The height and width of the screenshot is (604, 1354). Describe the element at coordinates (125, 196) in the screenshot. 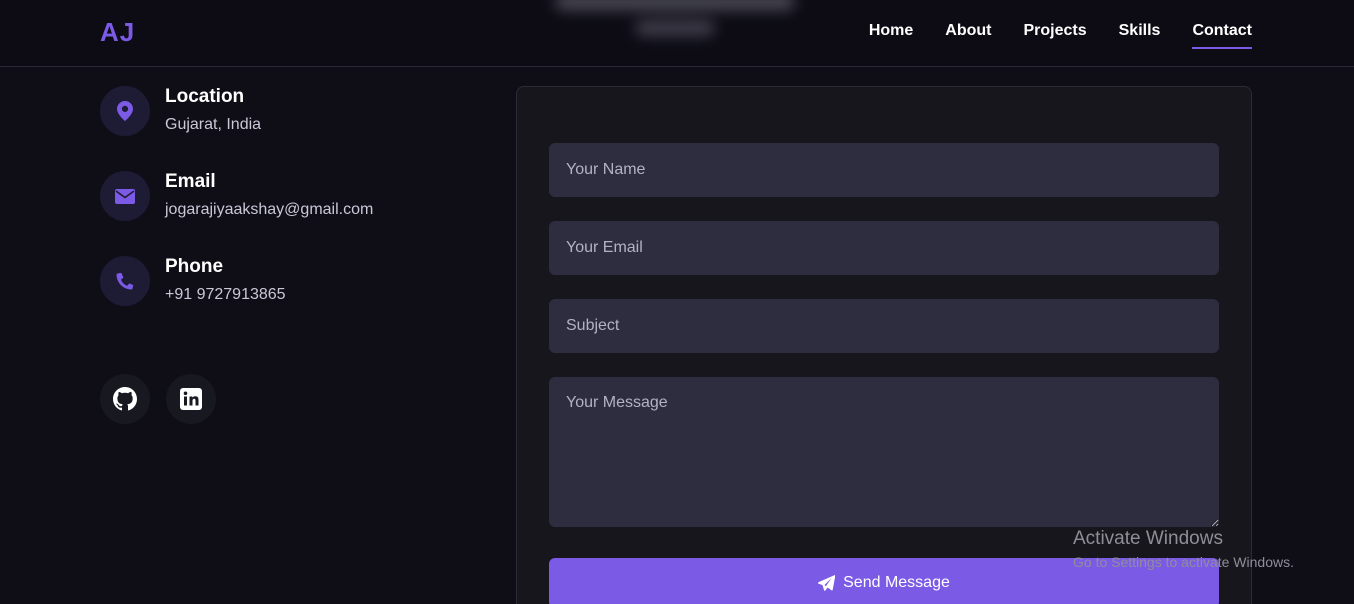

I see `envelope-icon` at that location.